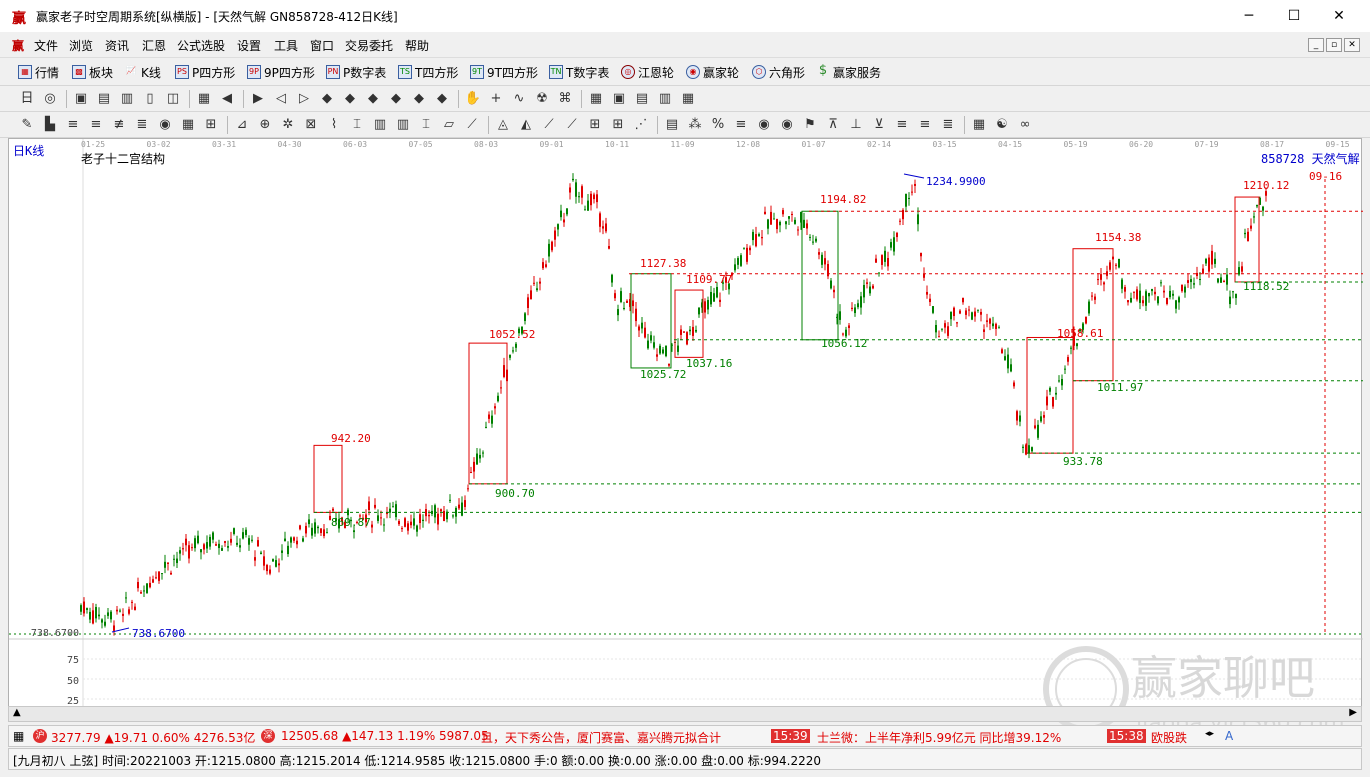  I want to click on draw-tool-9-icon: ⊿, so click(242, 125).